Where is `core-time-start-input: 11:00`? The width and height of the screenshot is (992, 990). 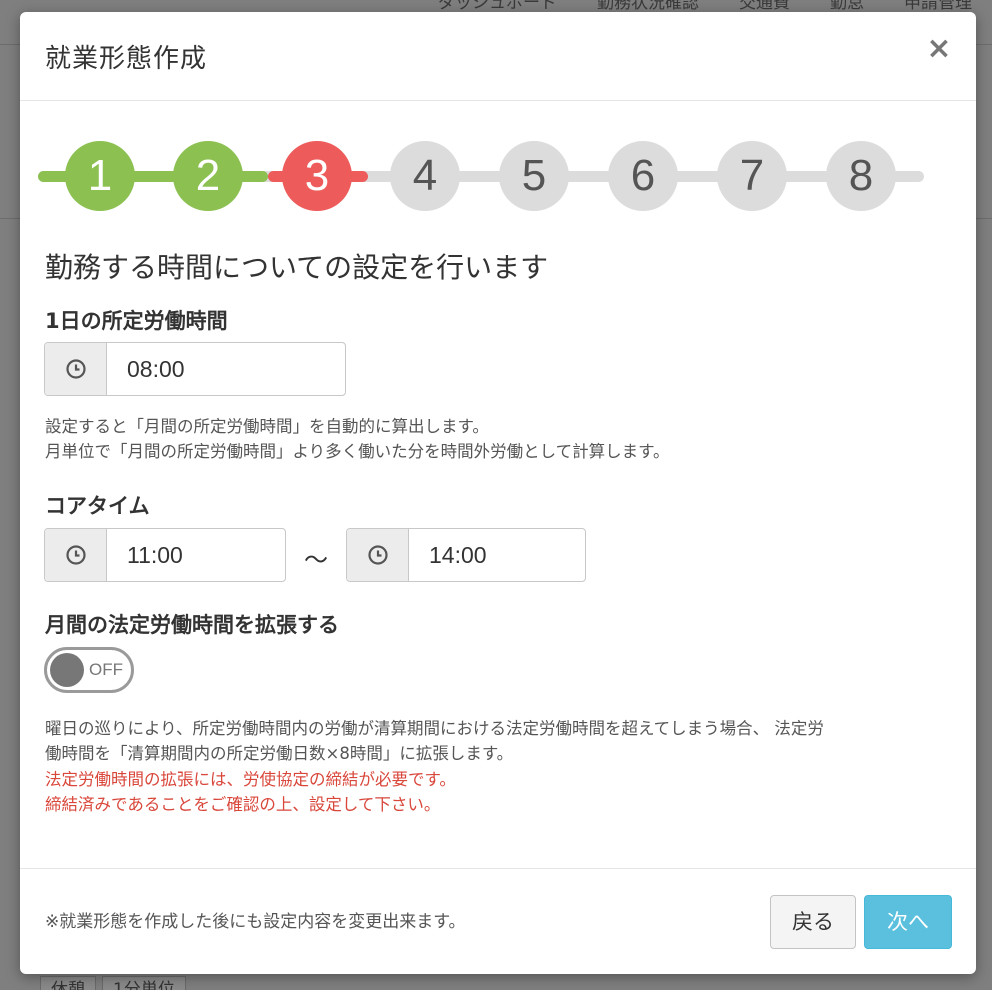 core-time-start-input: 11:00 is located at coordinates (165, 555).